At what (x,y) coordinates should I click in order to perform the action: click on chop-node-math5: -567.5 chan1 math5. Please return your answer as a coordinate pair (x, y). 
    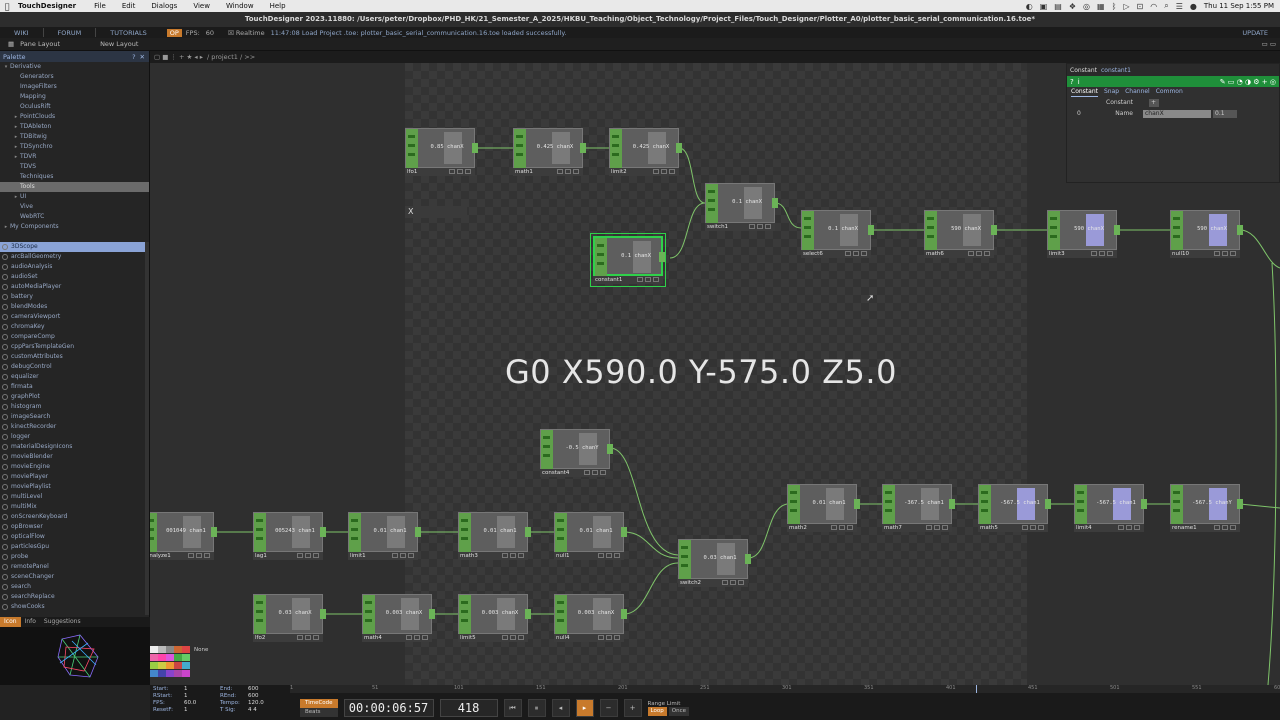
    Looking at the image, I should click on (1014, 508).